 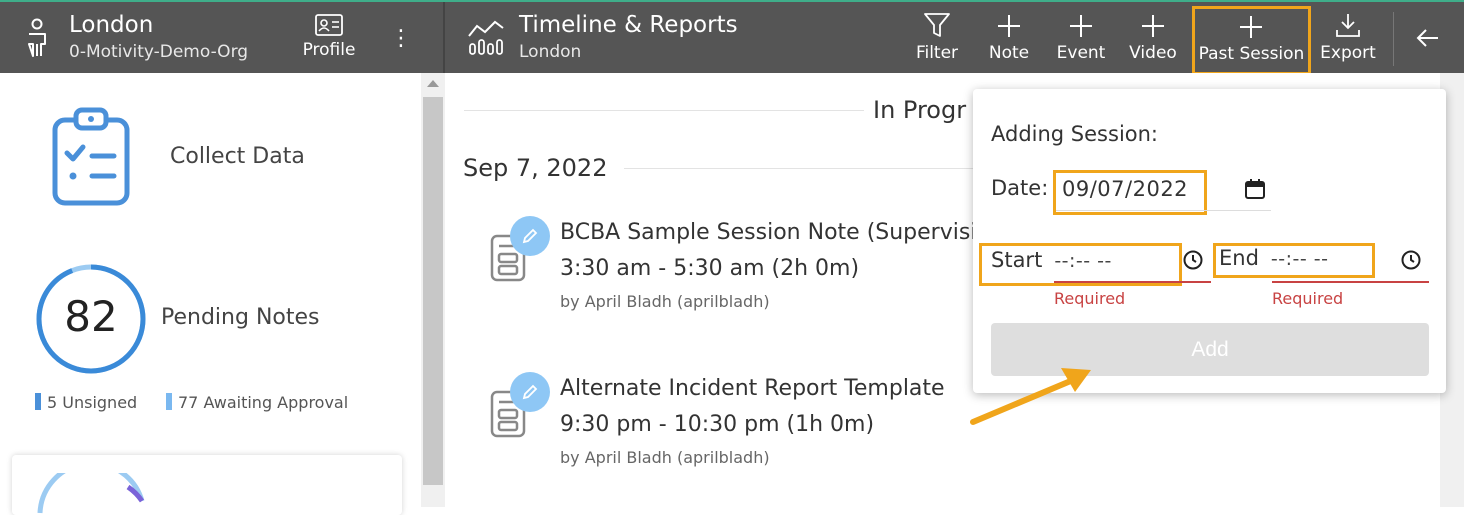 What do you see at coordinates (1153, 53) in the screenshot?
I see `video-label: Video` at bounding box center [1153, 53].